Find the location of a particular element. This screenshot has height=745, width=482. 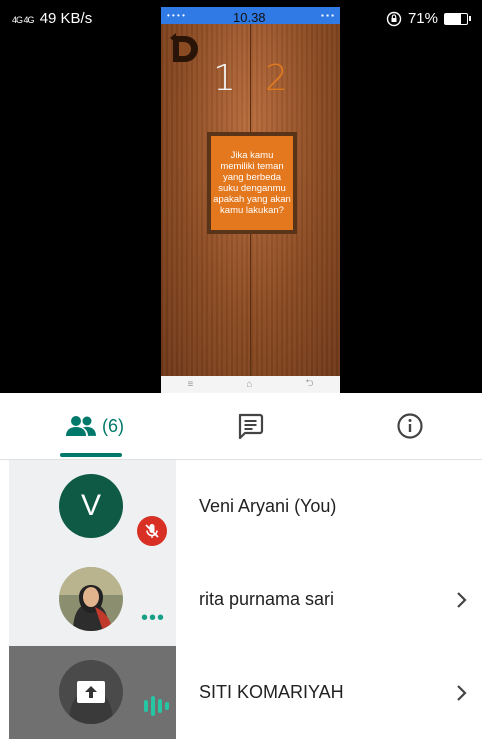

participant-tile is located at coordinates (92, 692).